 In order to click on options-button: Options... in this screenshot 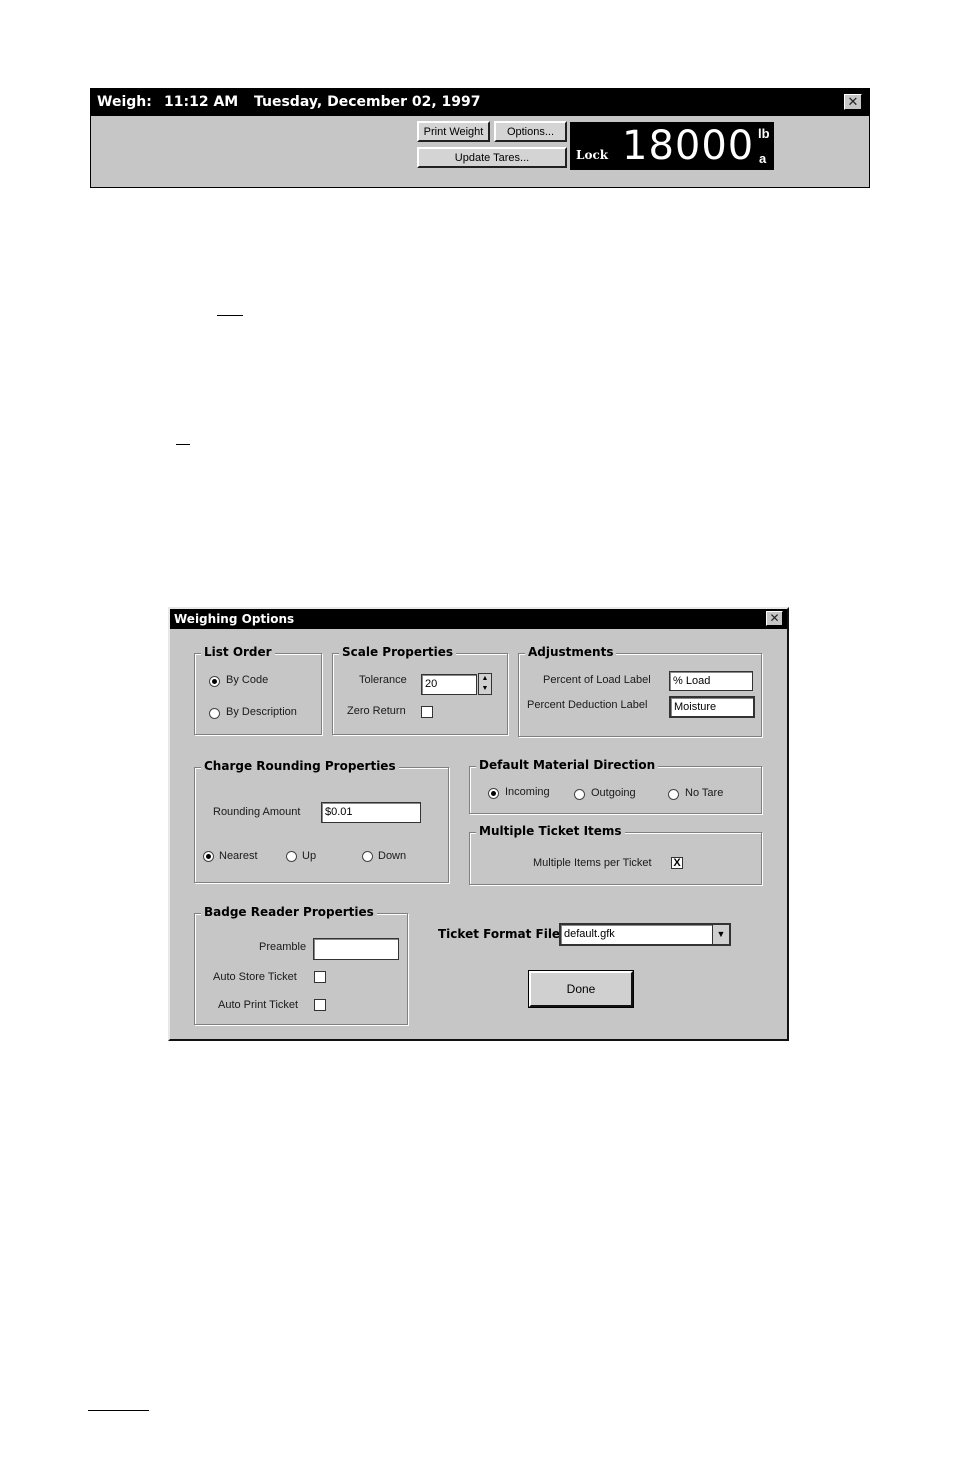, I will do `click(530, 131)`.